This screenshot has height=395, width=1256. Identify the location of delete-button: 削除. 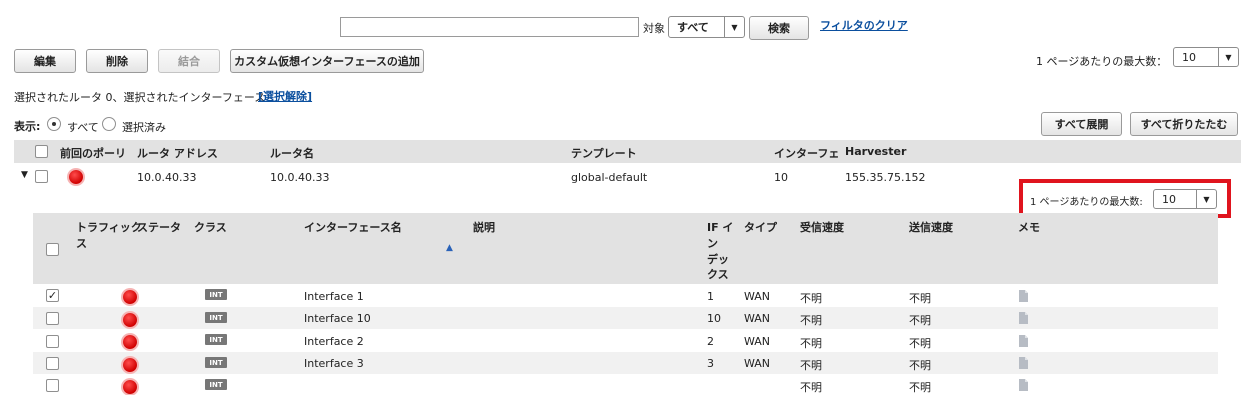
(117, 61).